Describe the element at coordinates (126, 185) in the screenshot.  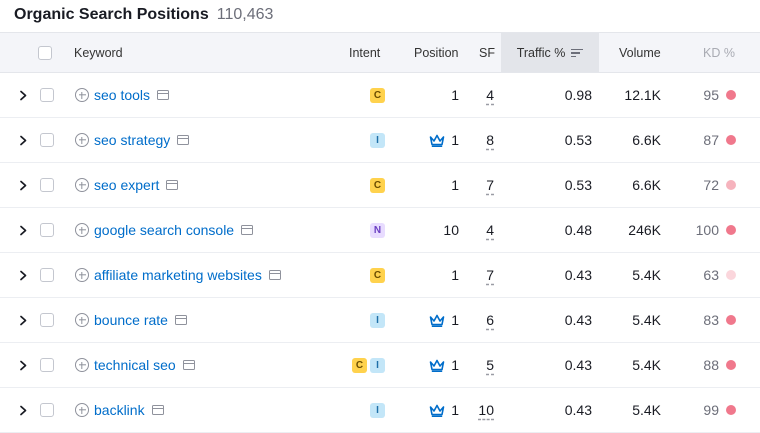
I see `keyword-link: seo expert` at that location.